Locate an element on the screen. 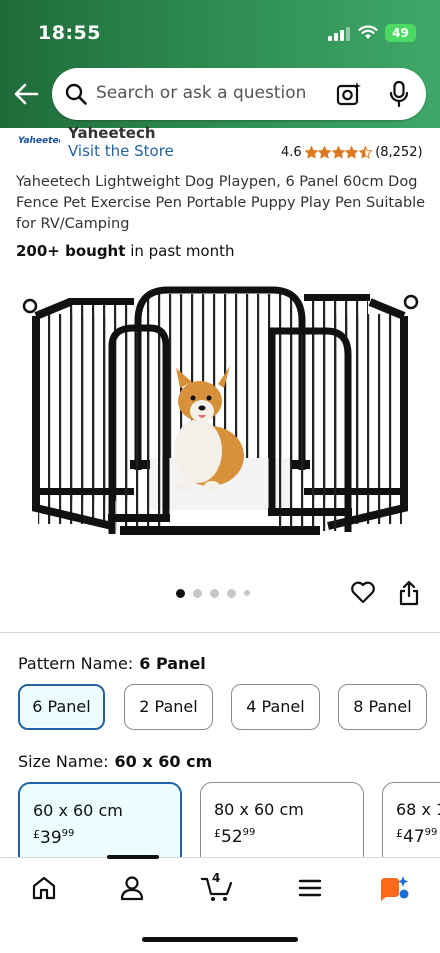  menu-icon is located at coordinates (310, 888).